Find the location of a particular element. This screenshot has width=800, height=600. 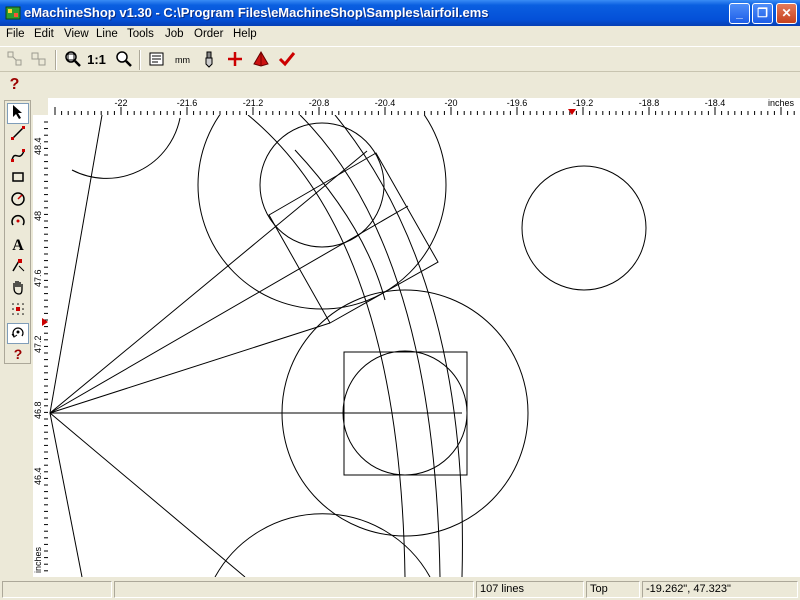

help-question-button: ? is located at coordinates (14, 85).